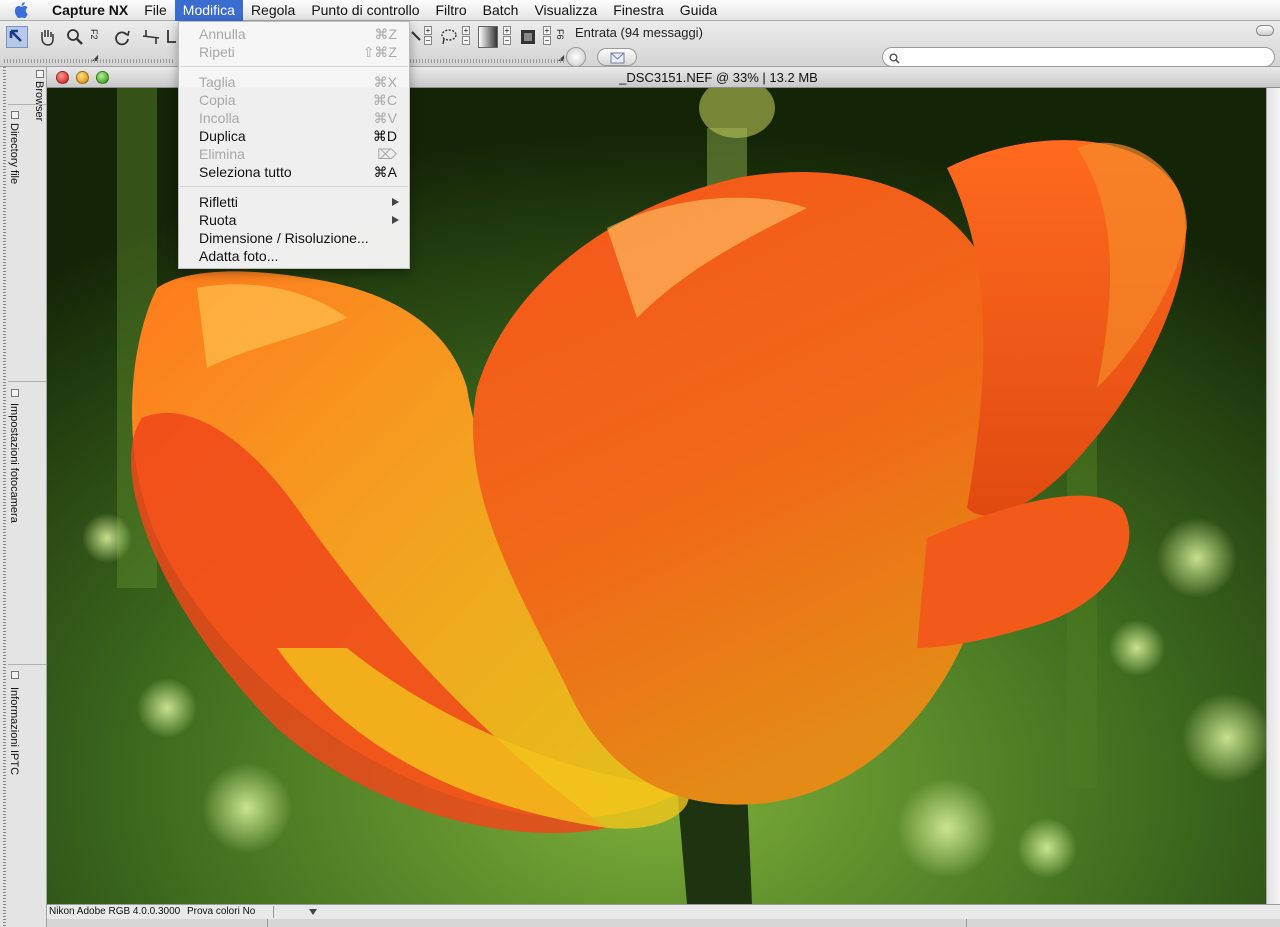 Image resolution: width=1280 pixels, height=927 pixels. I want to click on palette-tab-browser: Browser, so click(39, 101).